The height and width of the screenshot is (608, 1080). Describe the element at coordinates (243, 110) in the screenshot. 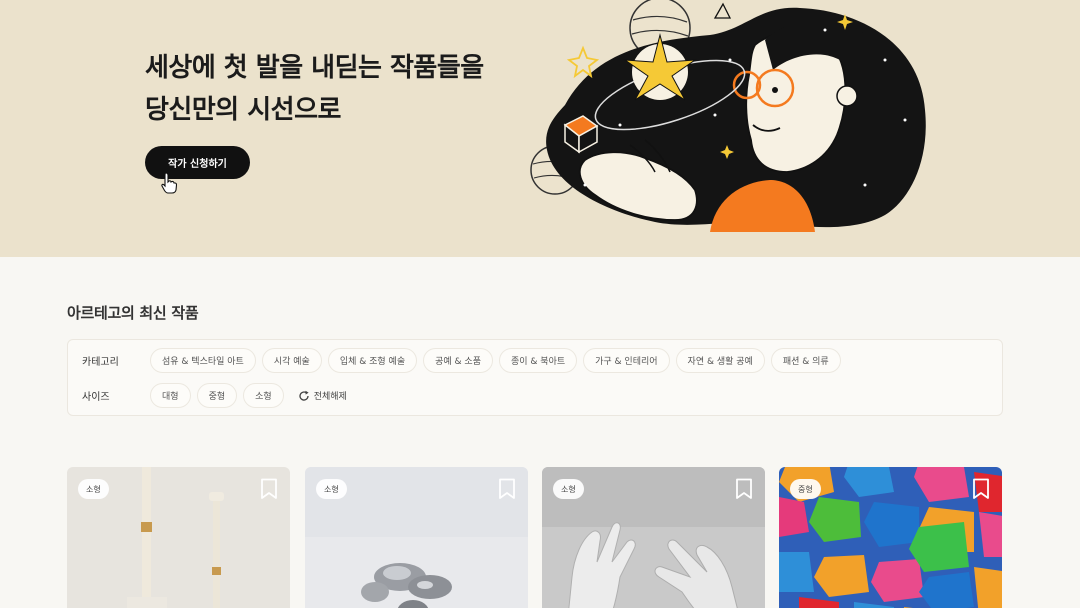

I see `hero-title-line2: 당신만의 시선으로` at that location.